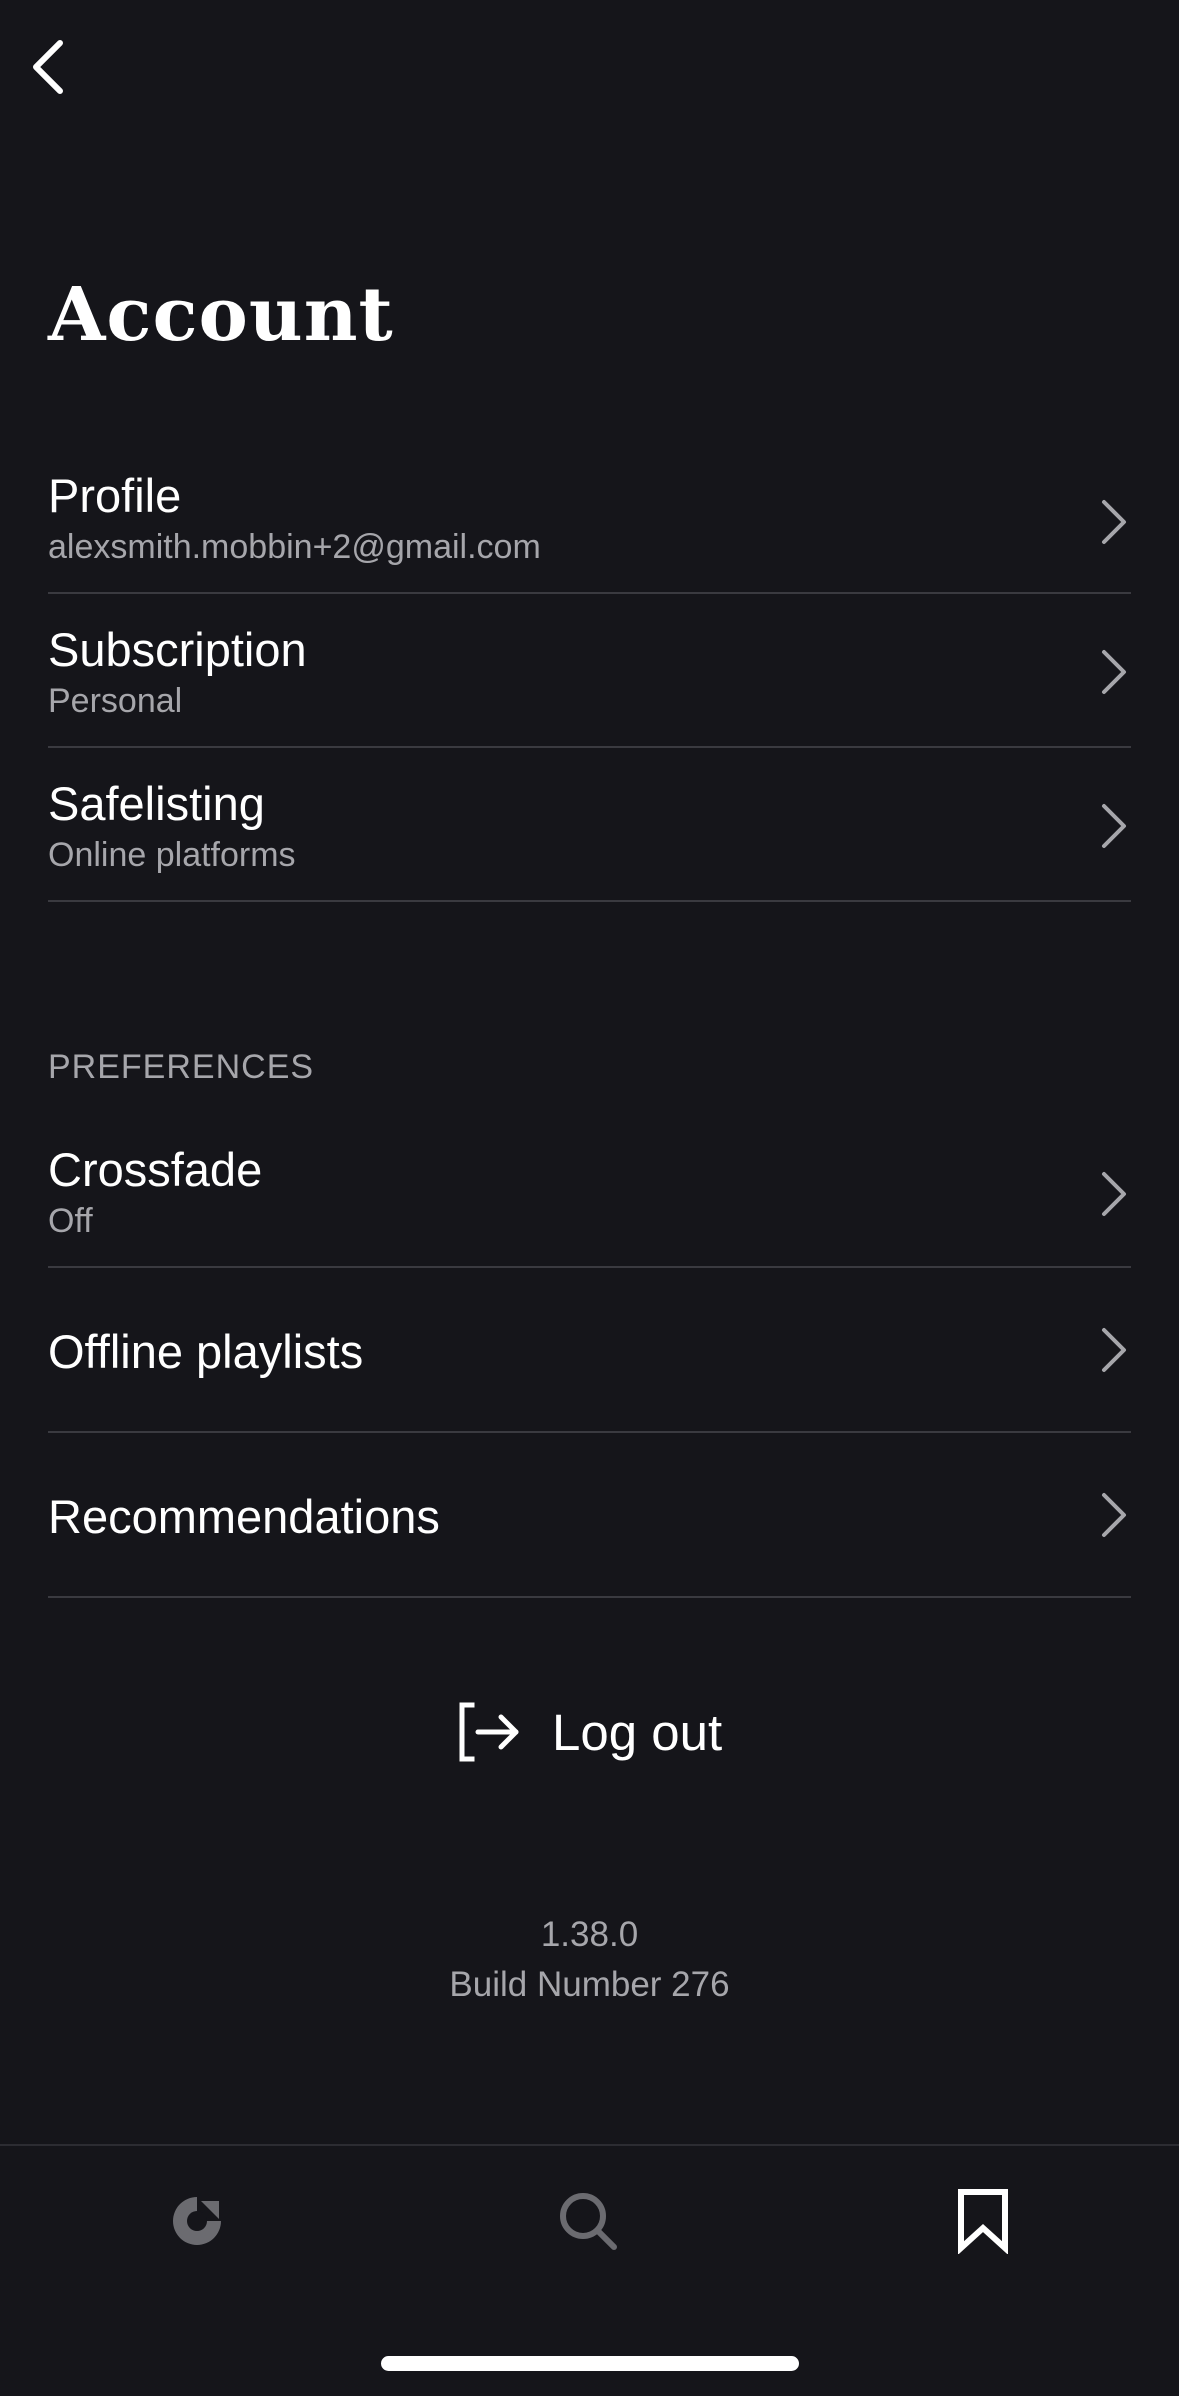  I want to click on row-subtitle: Off, so click(70, 1221).